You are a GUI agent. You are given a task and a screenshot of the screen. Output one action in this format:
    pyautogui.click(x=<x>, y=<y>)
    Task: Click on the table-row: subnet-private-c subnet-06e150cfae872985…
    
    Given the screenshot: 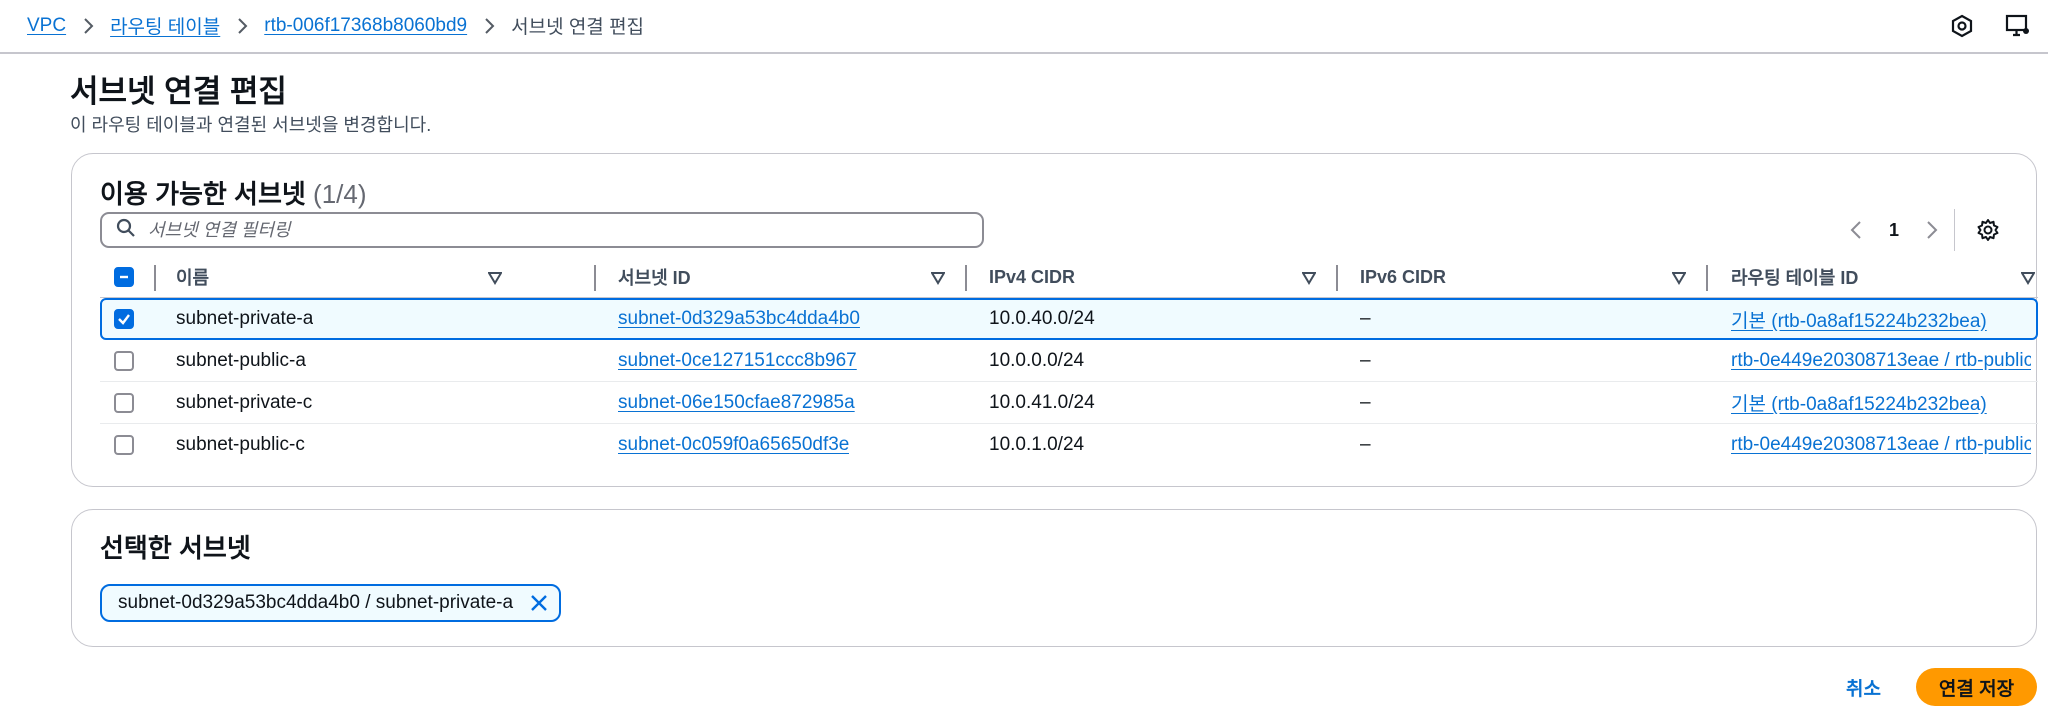 What is the action you would take?
    pyautogui.click(x=1069, y=403)
    